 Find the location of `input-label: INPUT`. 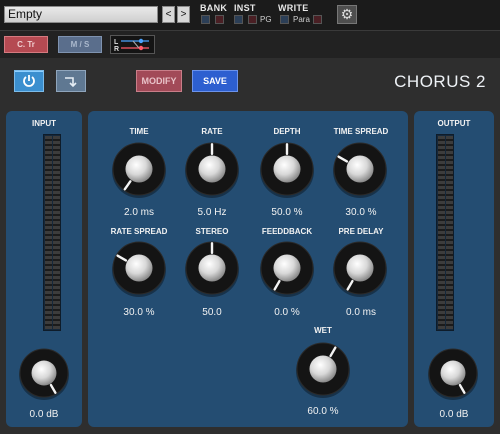

input-label: INPUT is located at coordinates (44, 123).